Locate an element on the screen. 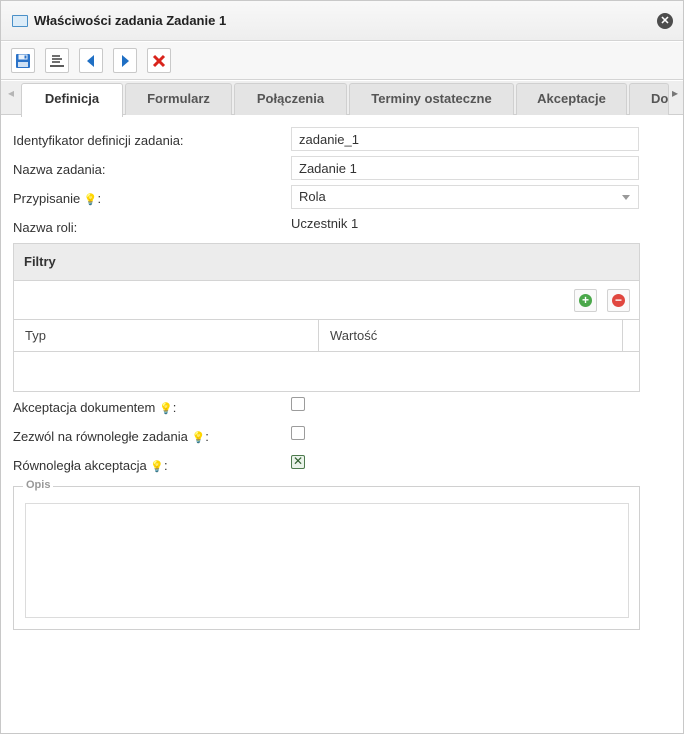  assignment-label: Przypisanie is located at coordinates (47, 198).